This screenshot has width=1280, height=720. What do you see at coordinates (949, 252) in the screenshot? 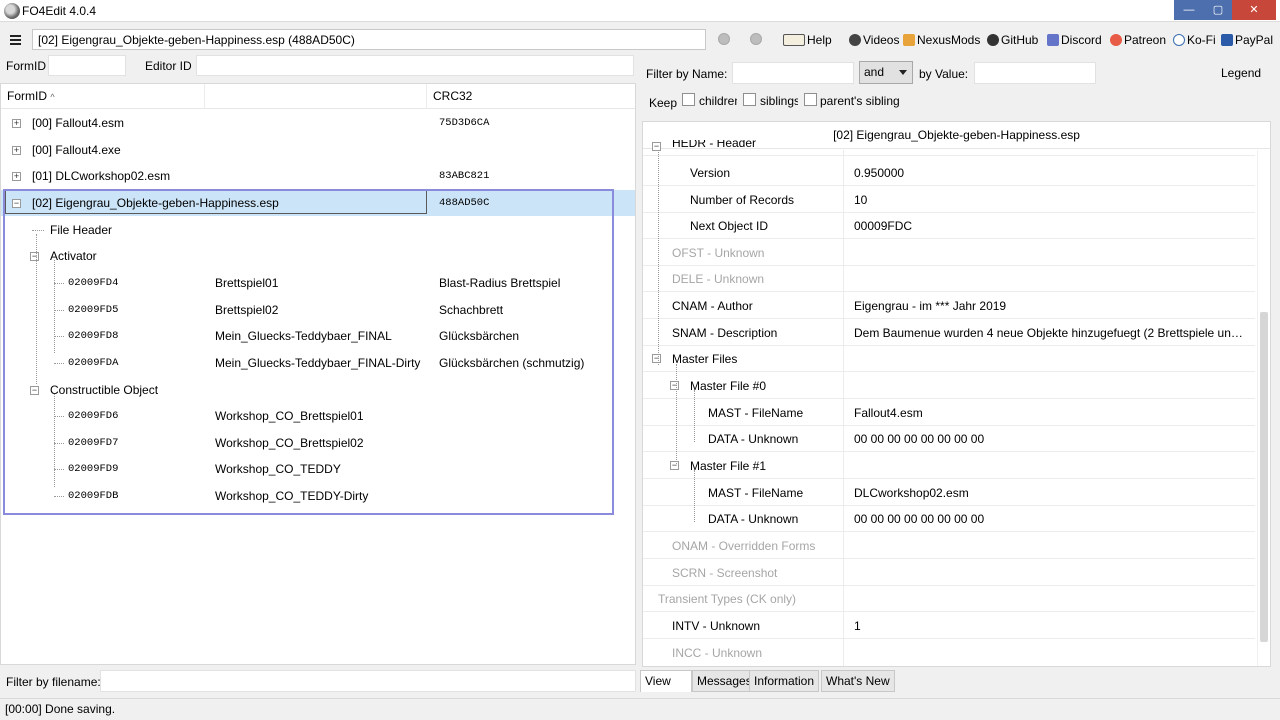
I see `record-row: OFST - Unknown` at bounding box center [949, 252].